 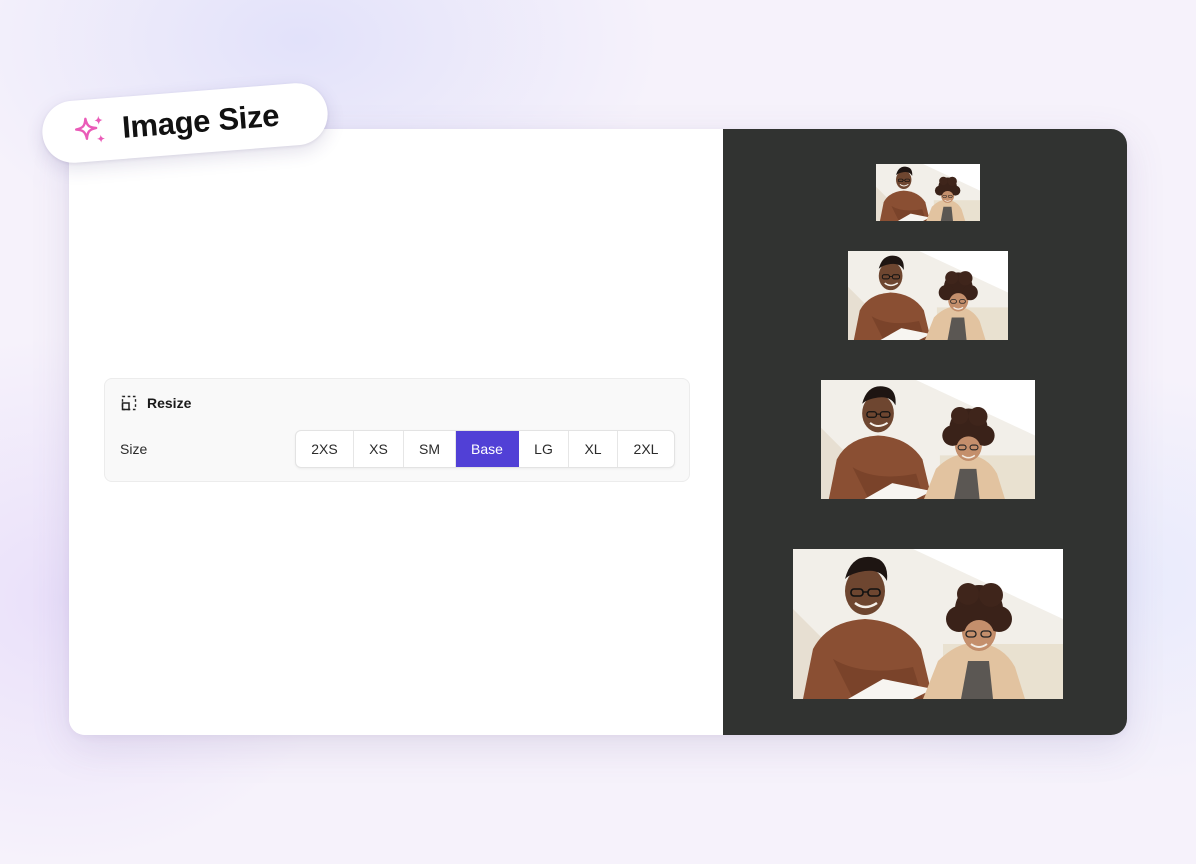 What do you see at coordinates (487, 449) in the screenshot?
I see `size-option-base: Base` at bounding box center [487, 449].